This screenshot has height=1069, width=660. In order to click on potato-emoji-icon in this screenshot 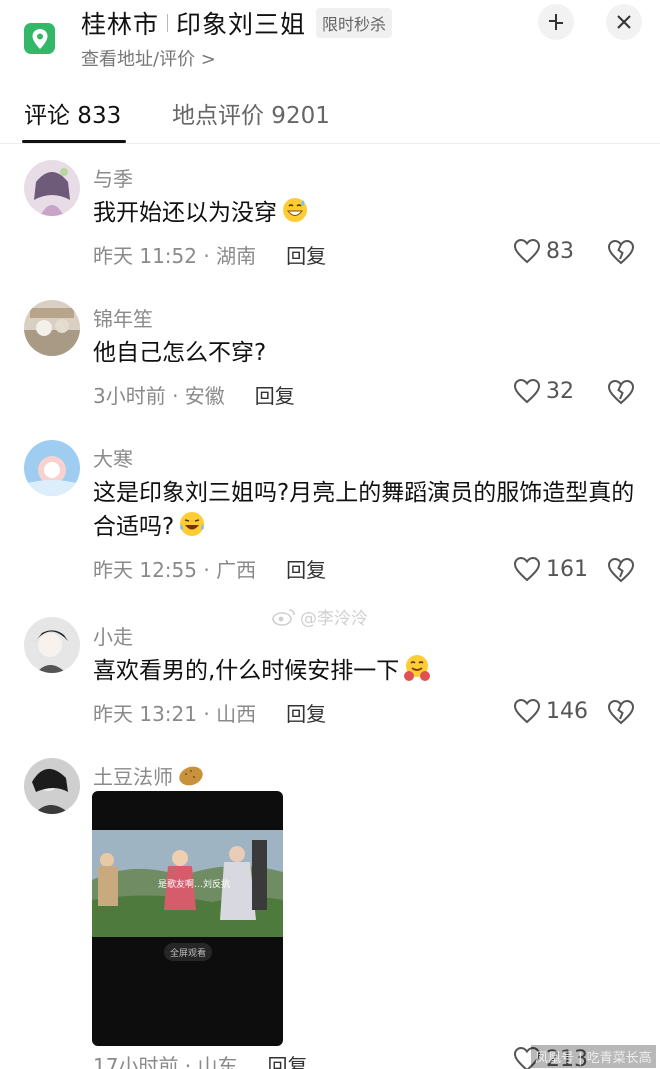, I will do `click(191, 778)`.